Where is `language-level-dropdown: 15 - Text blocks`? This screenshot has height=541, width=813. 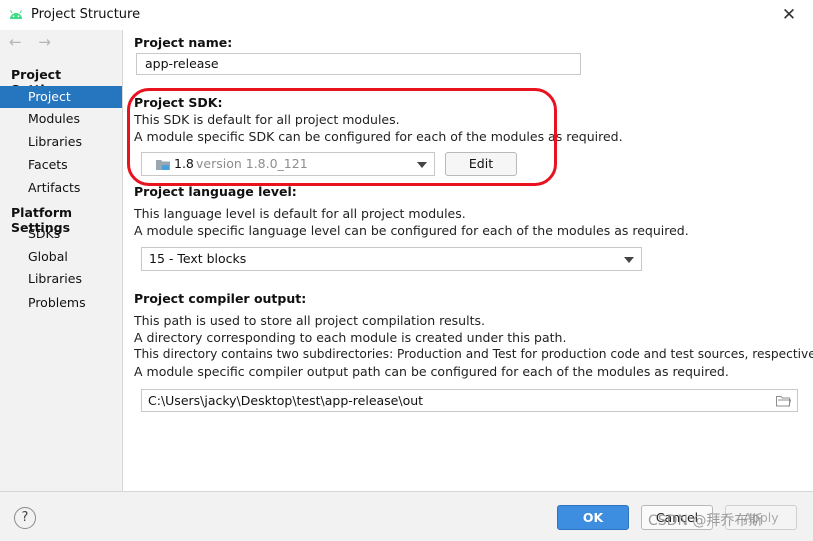
language-level-dropdown: 15 - Text blocks is located at coordinates (391, 259).